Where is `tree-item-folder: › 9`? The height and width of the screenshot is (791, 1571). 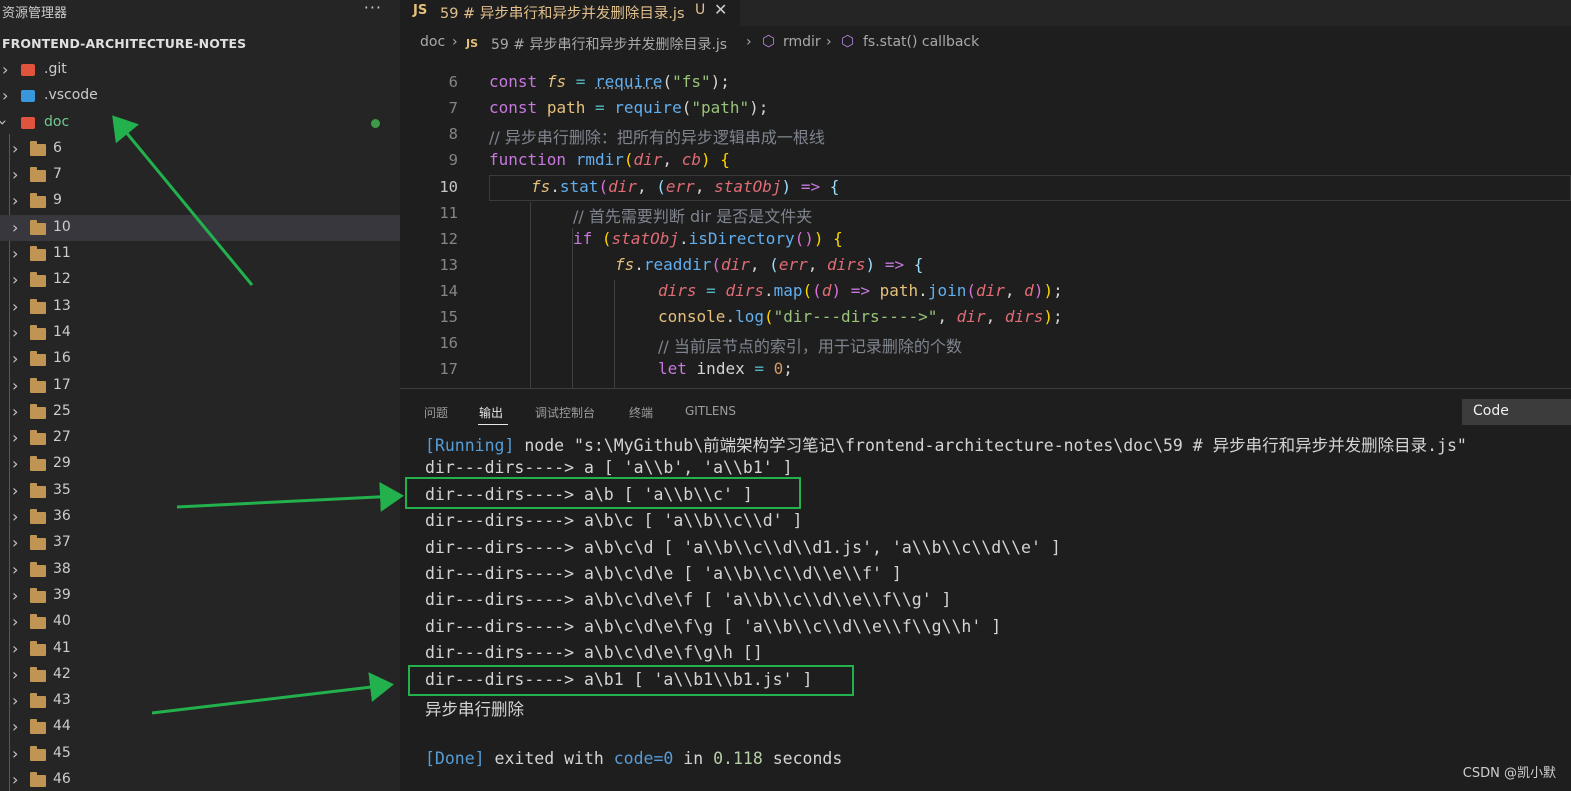 tree-item-folder: › 9 is located at coordinates (200, 201).